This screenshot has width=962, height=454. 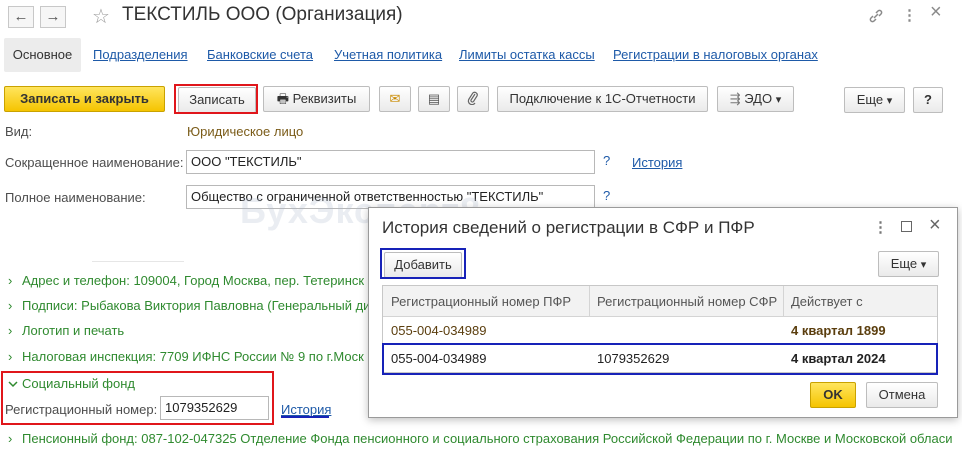 I want to click on more-button: Еще ▾, so click(x=874, y=100).